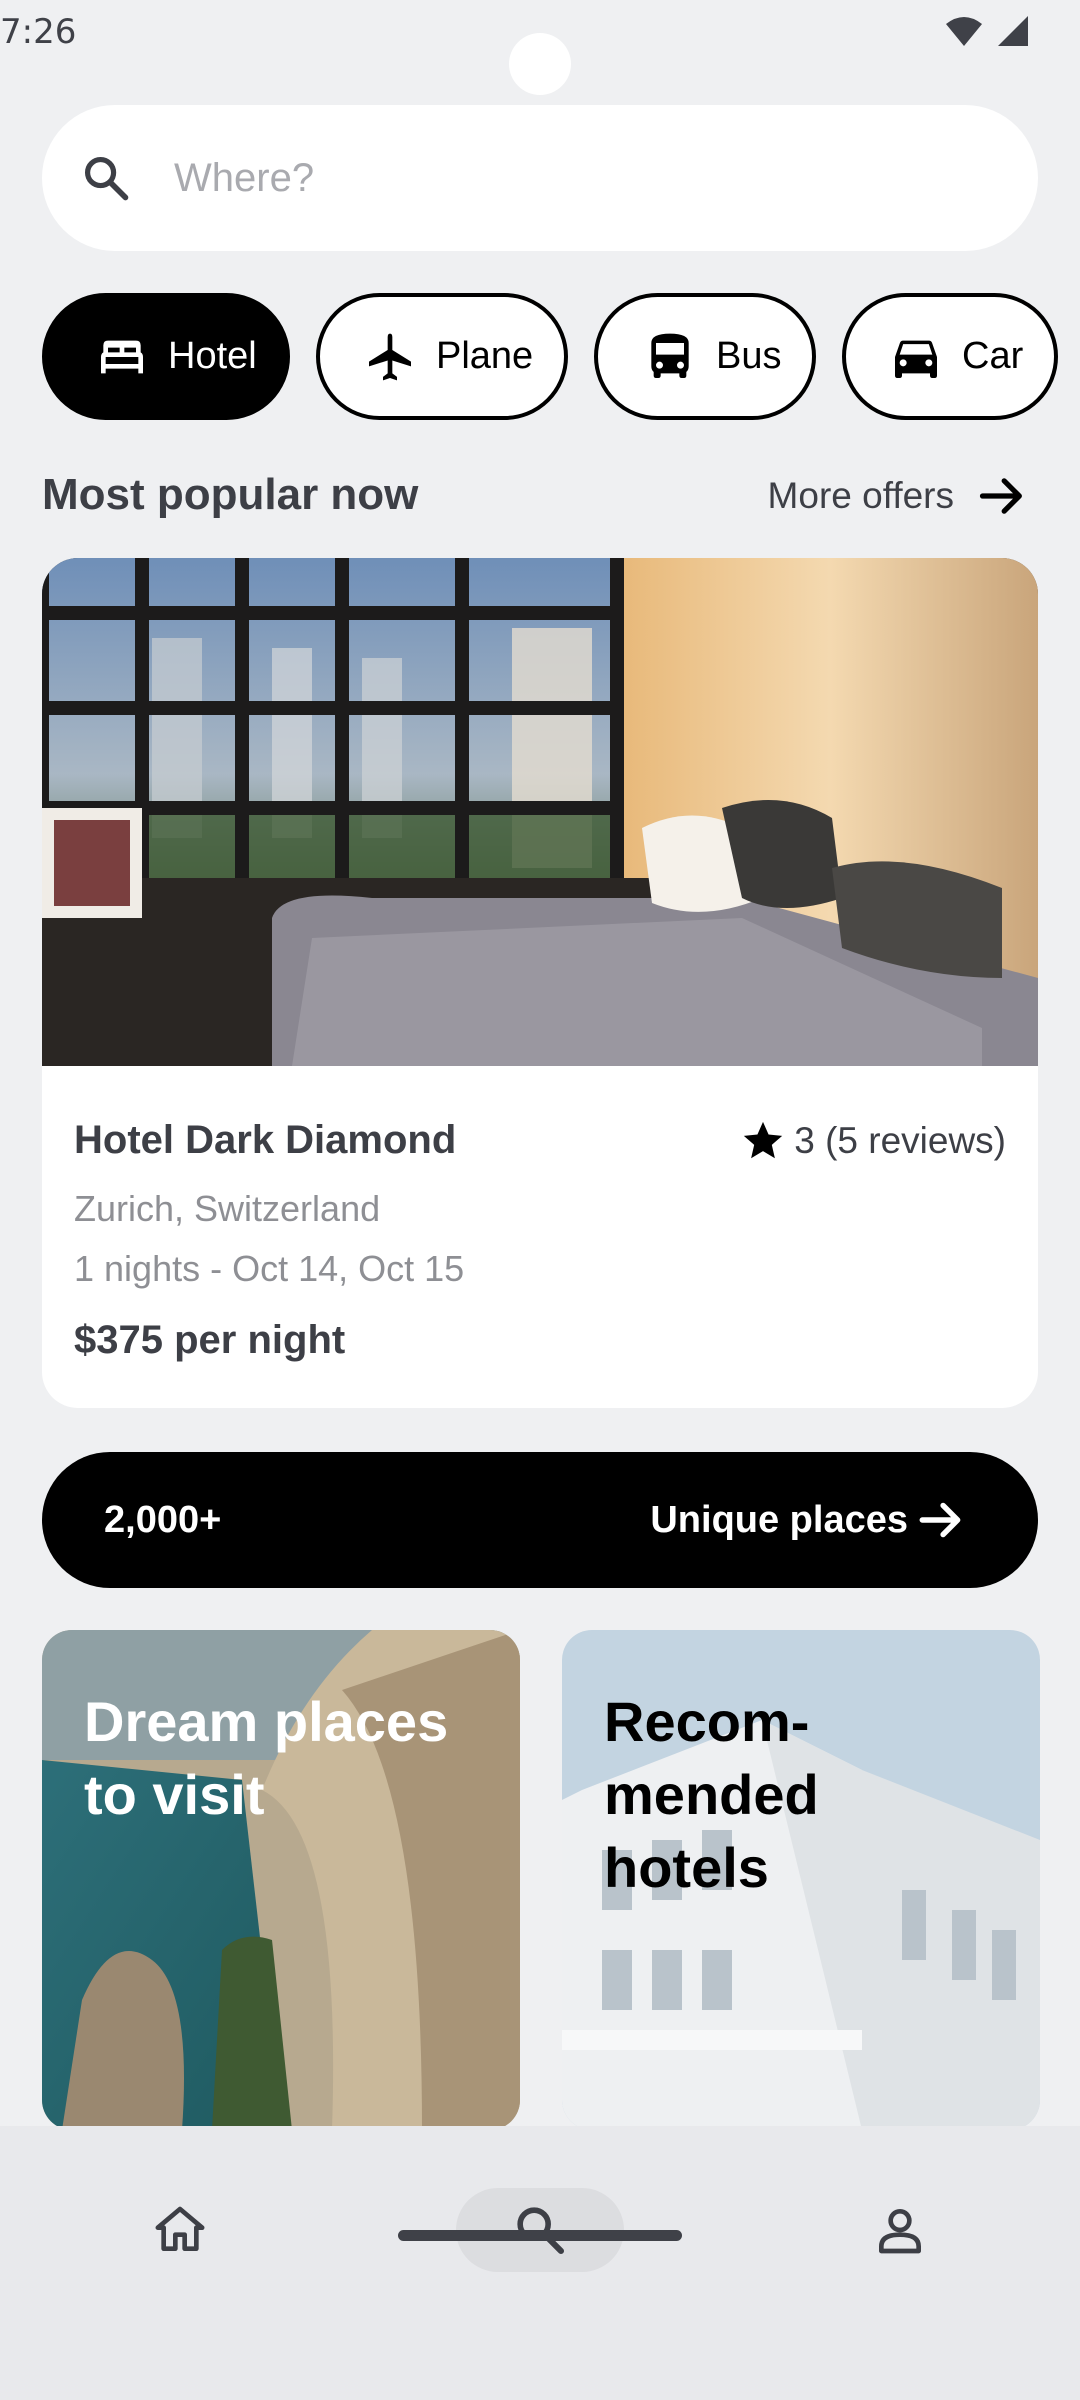 Image resolution: width=1080 pixels, height=2400 pixels. I want to click on promo-title: Recom- mended hotels, so click(711, 1794).